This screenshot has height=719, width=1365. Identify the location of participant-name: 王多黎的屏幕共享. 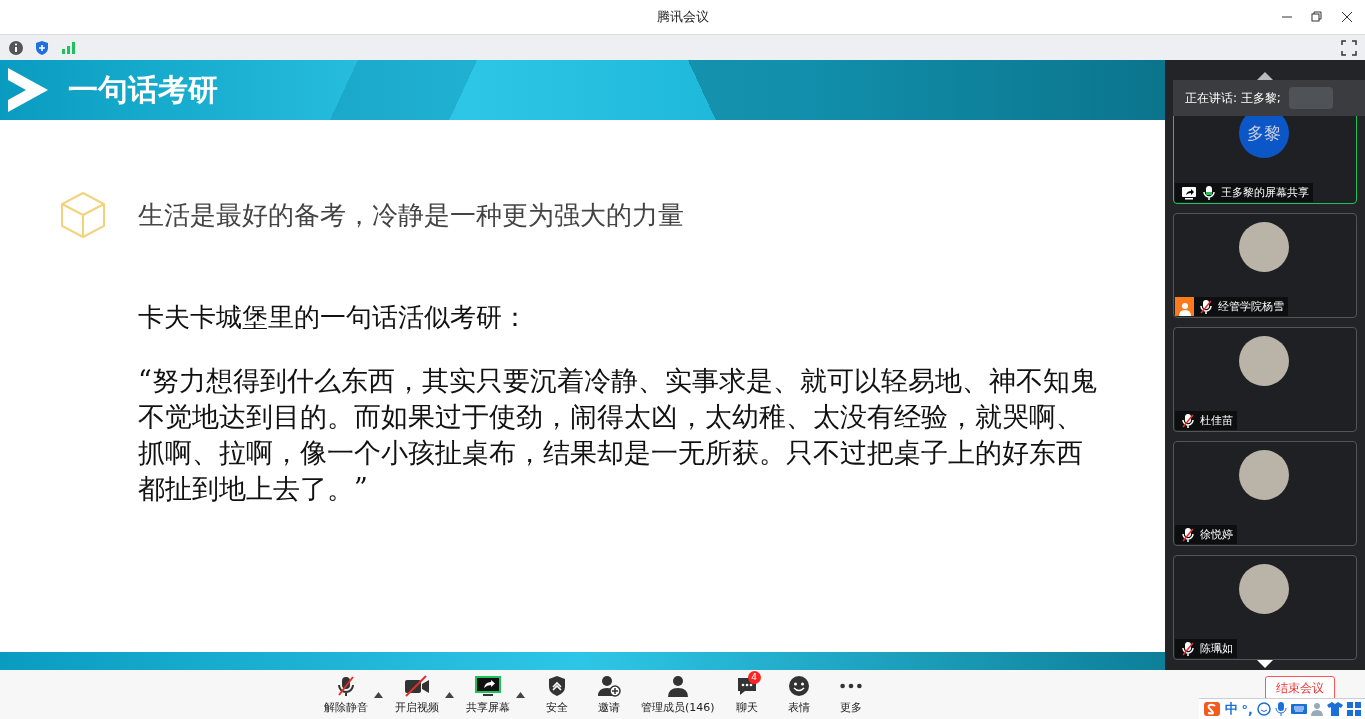
(1265, 192).